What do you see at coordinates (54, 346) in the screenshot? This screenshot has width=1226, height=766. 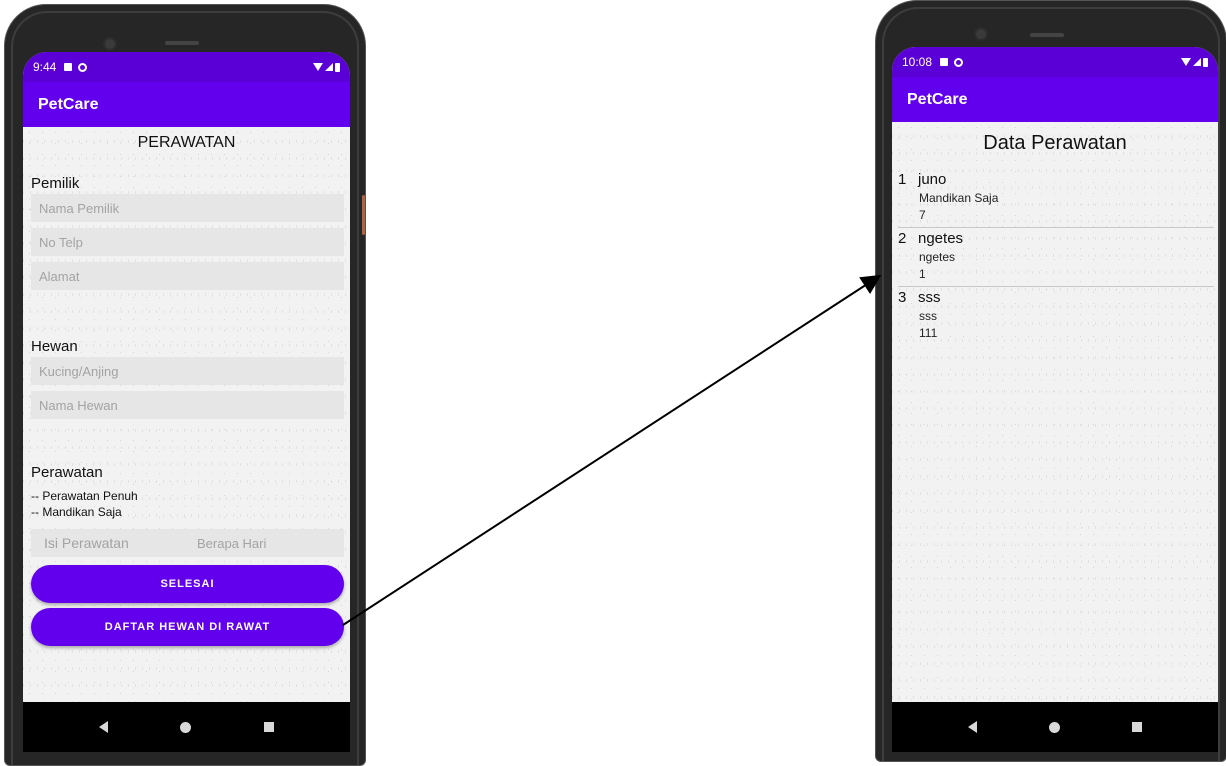 I see `animal-section-label: Hewan` at bounding box center [54, 346].